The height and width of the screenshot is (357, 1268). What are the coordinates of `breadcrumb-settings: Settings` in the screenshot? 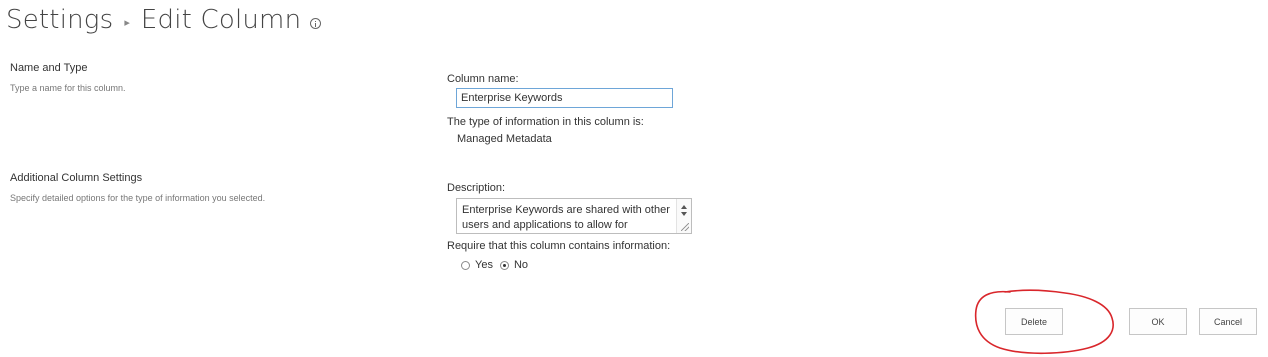 It's located at (59, 20).